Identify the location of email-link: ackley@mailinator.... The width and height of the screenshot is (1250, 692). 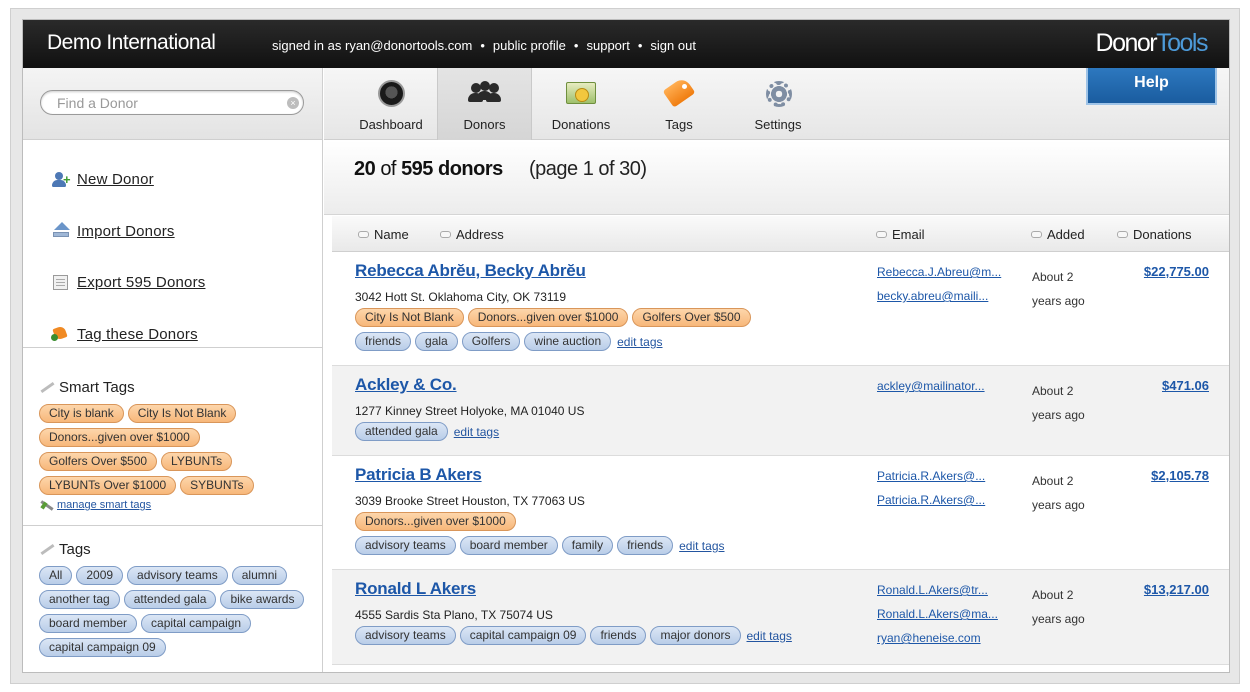
(931, 391).